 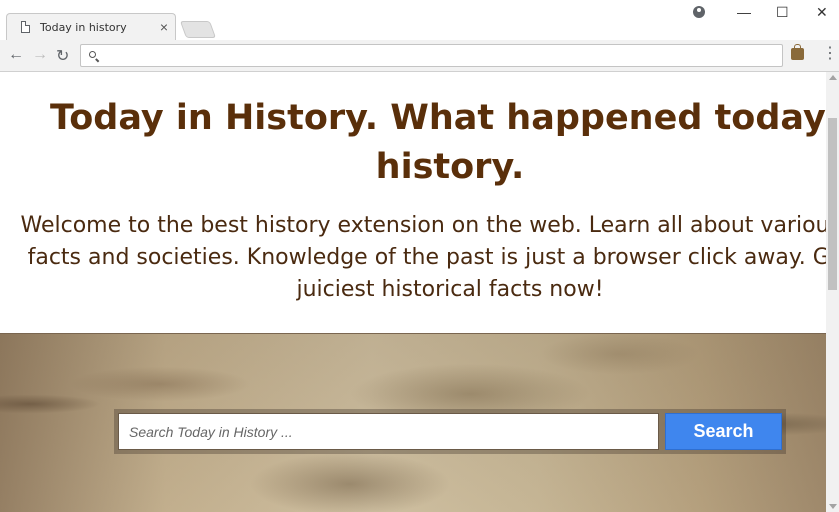 I want to click on reload-icon: ↻, so click(x=62, y=56).